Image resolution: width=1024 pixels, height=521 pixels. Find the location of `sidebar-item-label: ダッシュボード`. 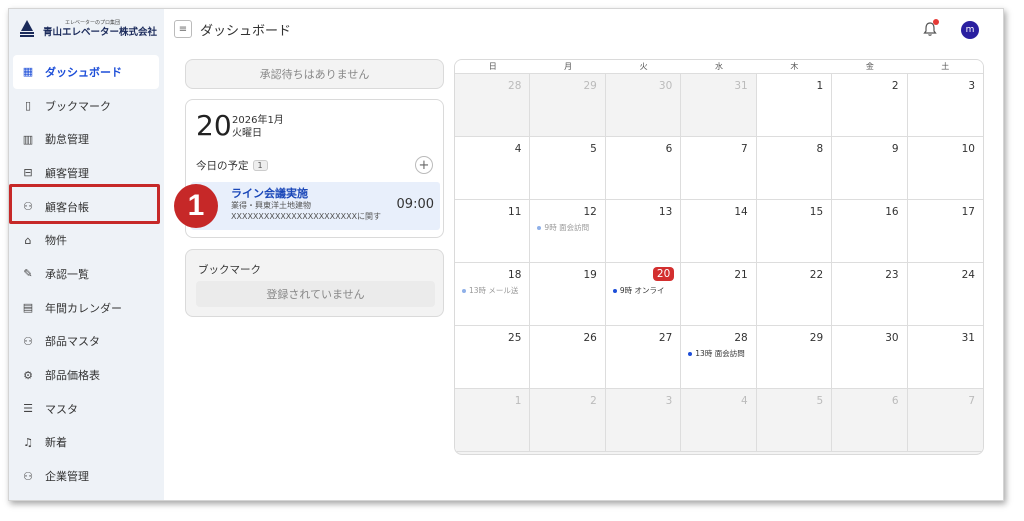

sidebar-item-label: ダッシュボード is located at coordinates (83, 72).